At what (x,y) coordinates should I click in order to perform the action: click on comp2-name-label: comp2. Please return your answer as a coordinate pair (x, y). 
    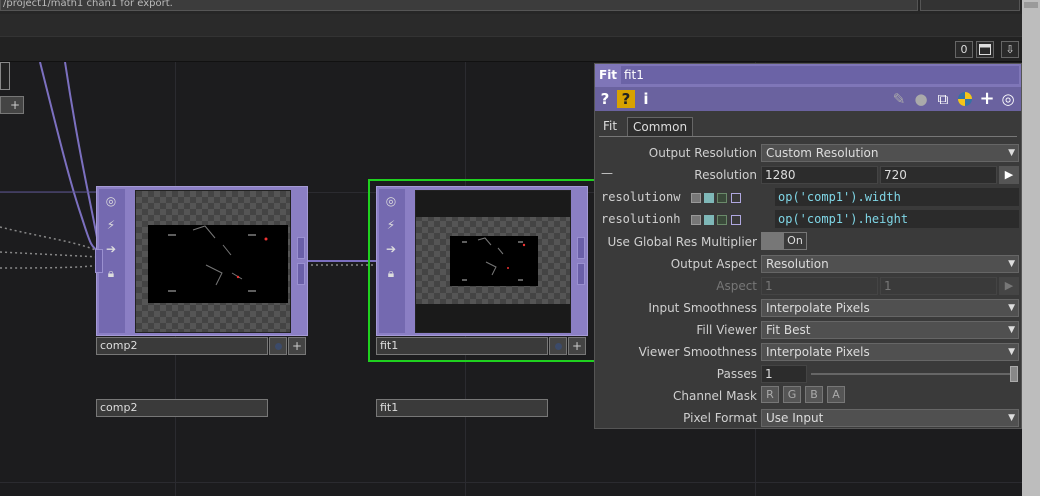
    Looking at the image, I should click on (182, 346).